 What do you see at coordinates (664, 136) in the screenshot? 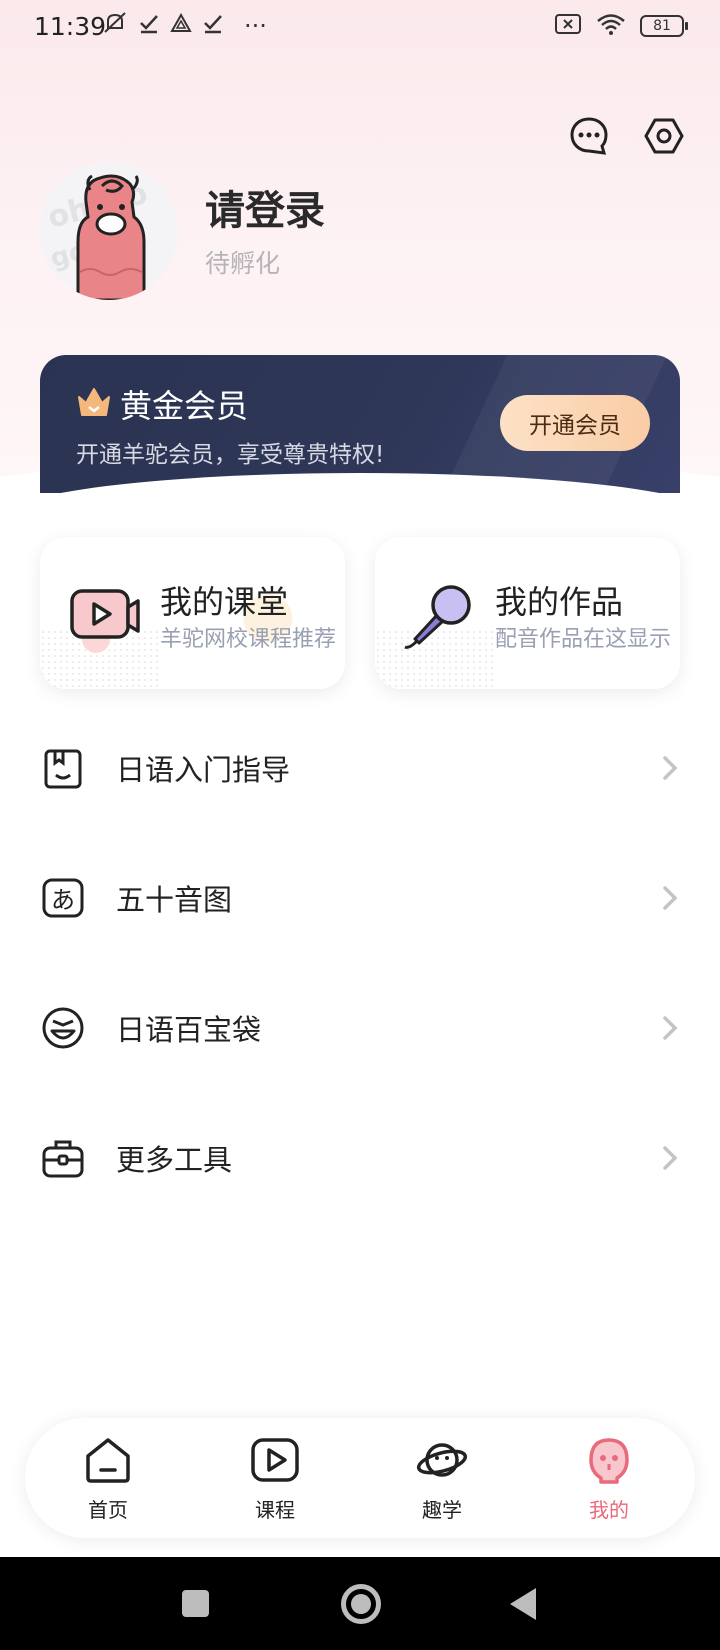
I see `settings-icon` at bounding box center [664, 136].